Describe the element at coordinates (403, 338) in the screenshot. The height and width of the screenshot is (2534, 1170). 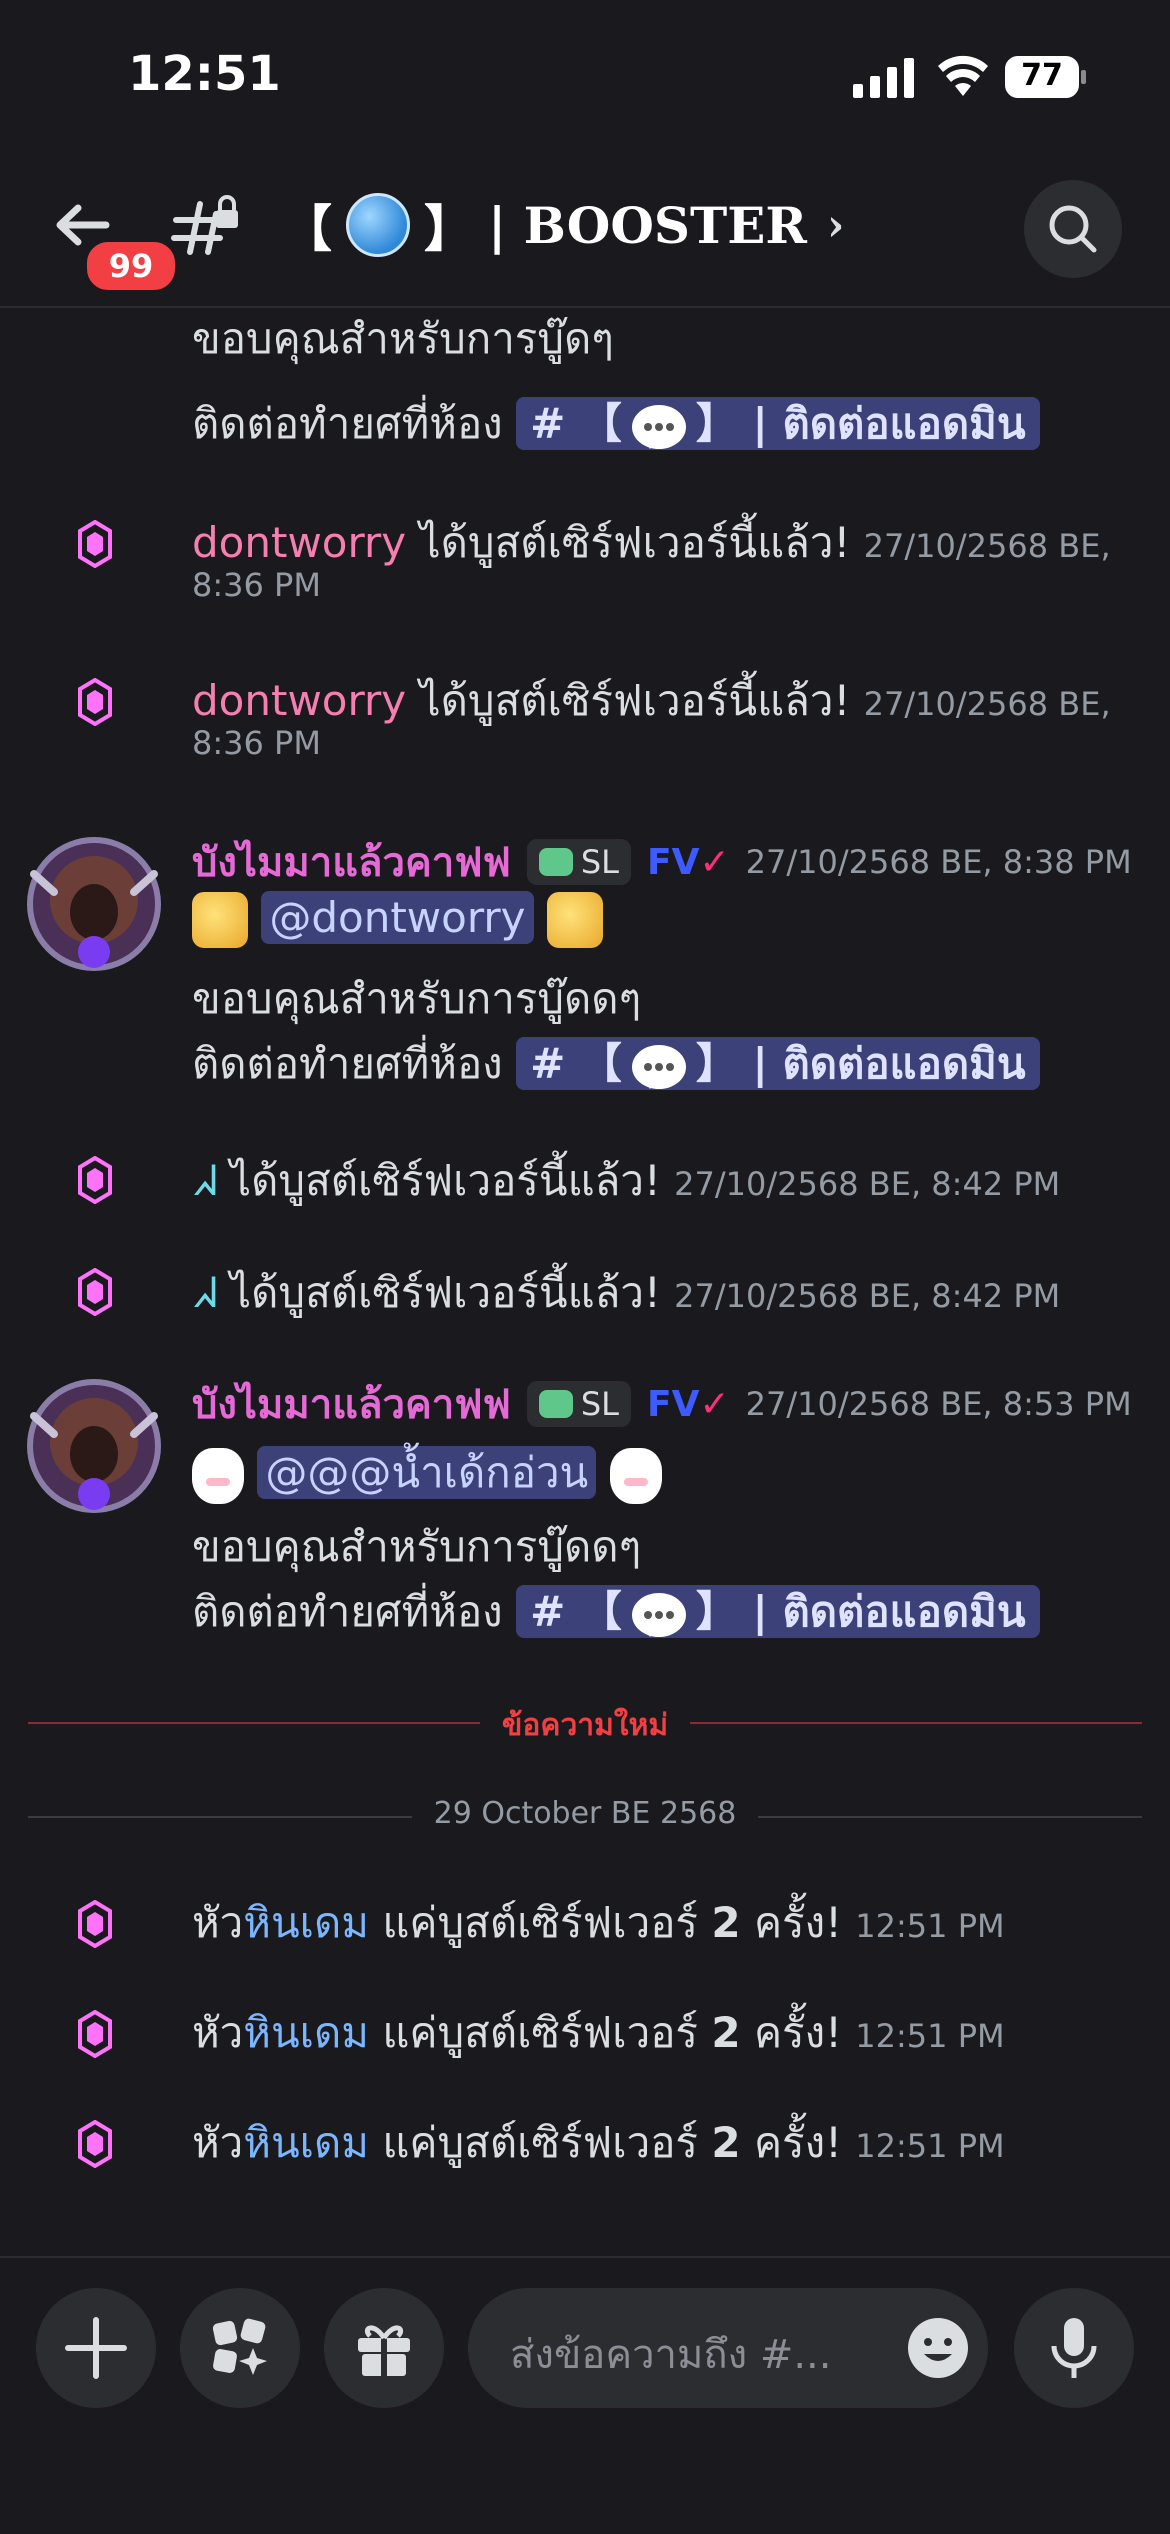
I see `message-line: ขอบคุณสำหรับการบู๊ดๆ` at that location.